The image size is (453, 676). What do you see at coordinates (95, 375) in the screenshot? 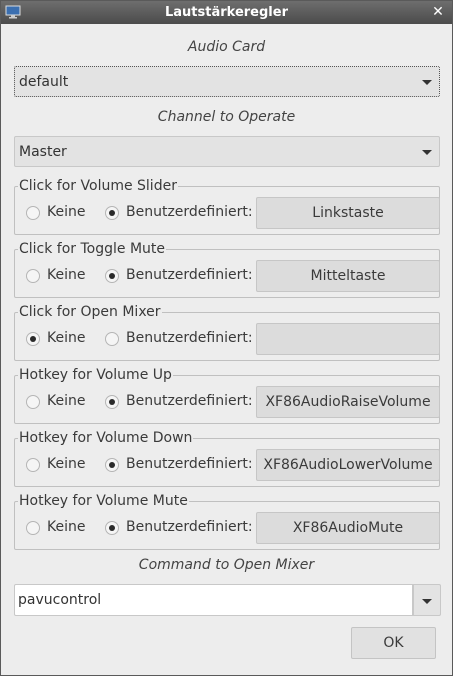
I see `group-title: Hotkey for Volume Up` at bounding box center [95, 375].